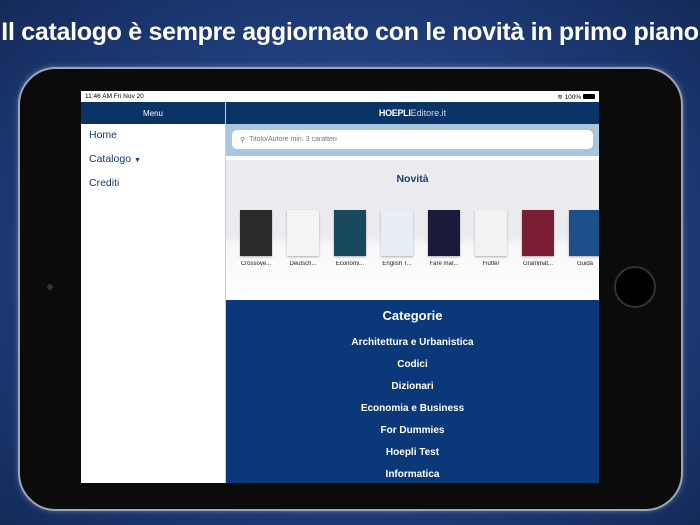 The width and height of the screenshot is (700, 525). I want to click on novita-title: Novità, so click(412, 179).